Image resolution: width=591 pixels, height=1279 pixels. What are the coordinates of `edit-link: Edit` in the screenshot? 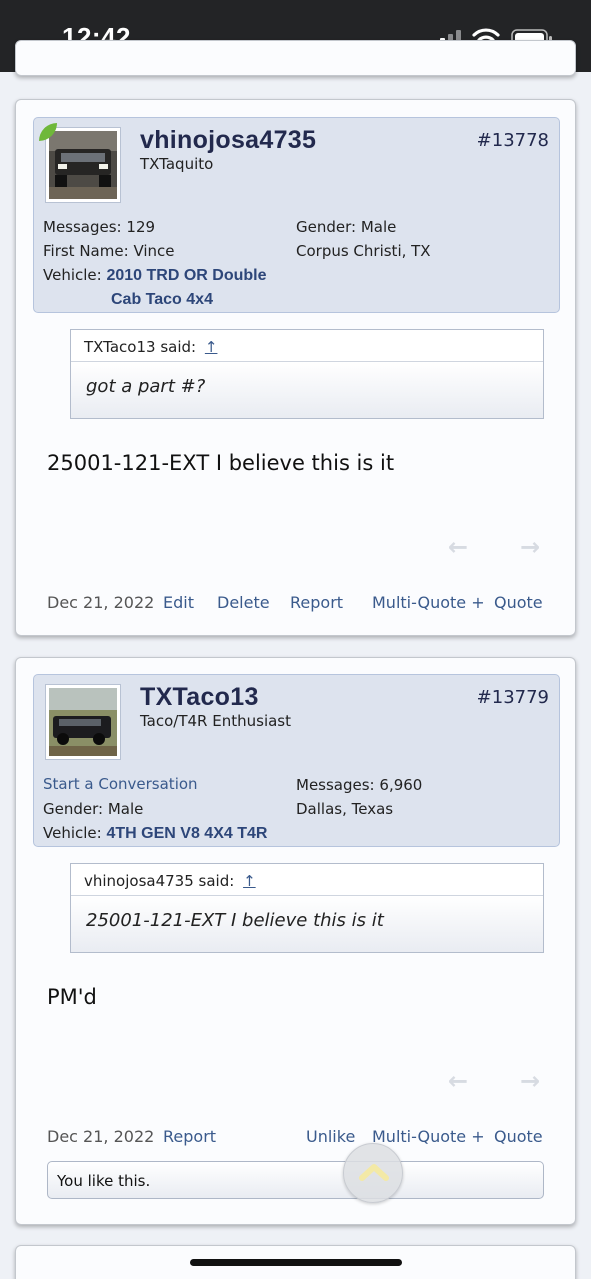 It's located at (178, 602).